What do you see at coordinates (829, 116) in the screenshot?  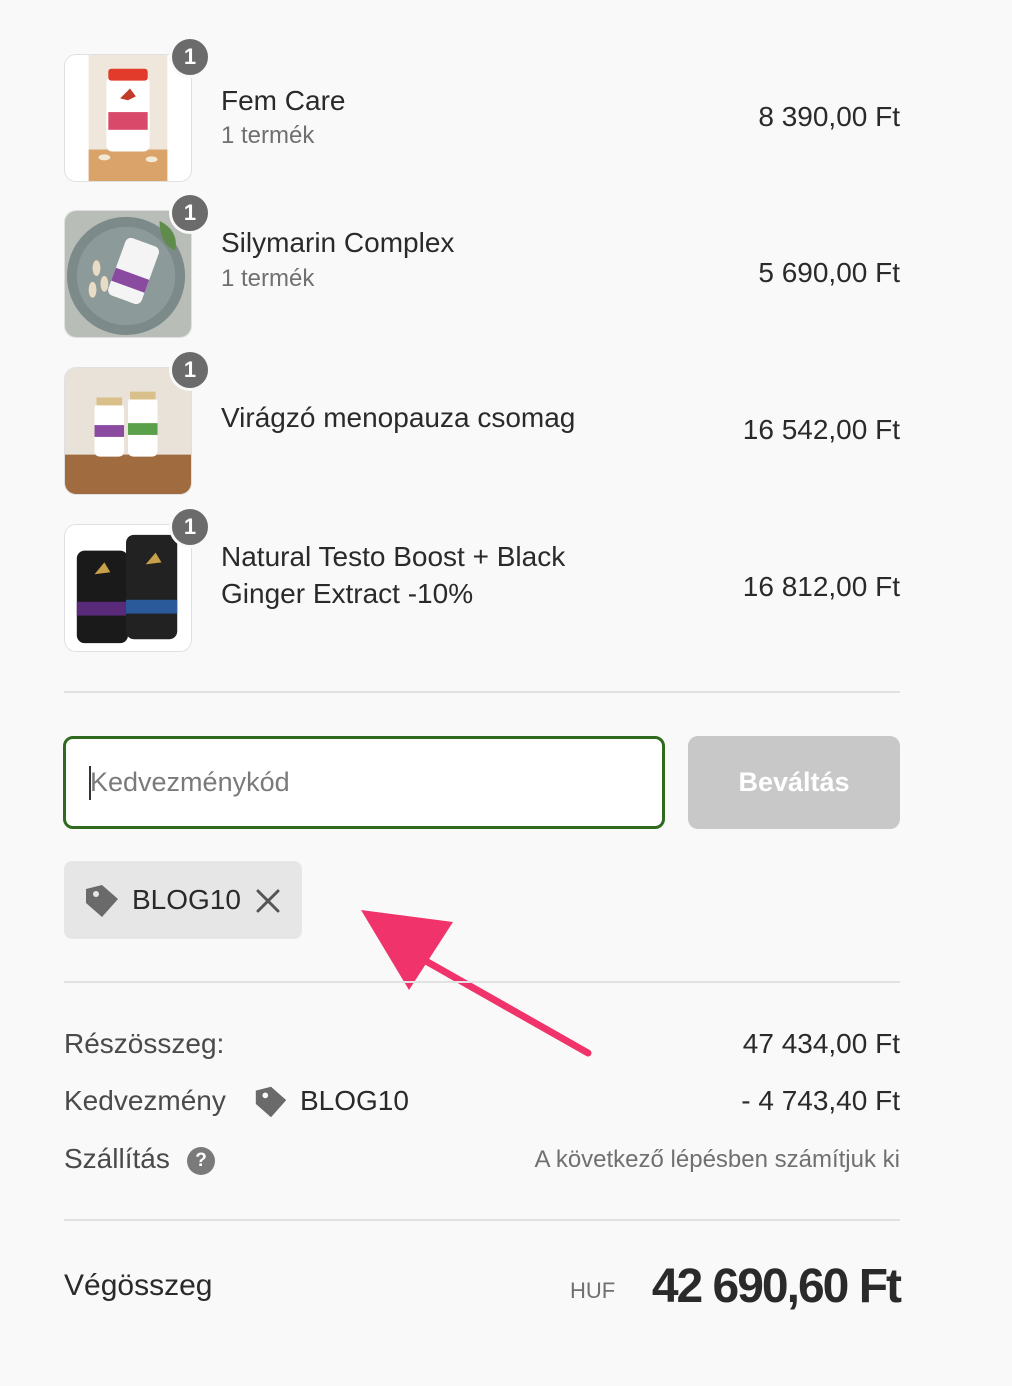 I see `product-price: 8 390,00 Ft` at bounding box center [829, 116].